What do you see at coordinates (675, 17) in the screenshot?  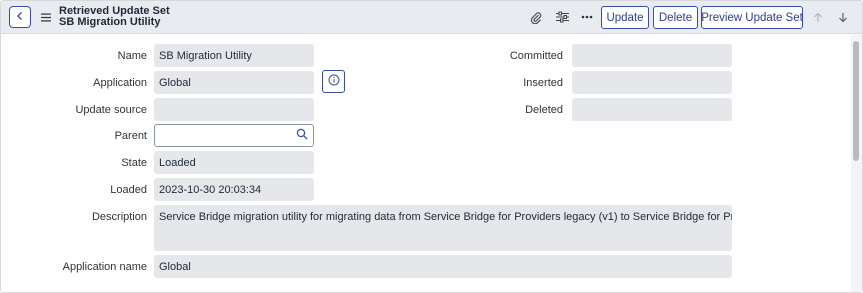 I see `delete-button: Delete` at bounding box center [675, 17].